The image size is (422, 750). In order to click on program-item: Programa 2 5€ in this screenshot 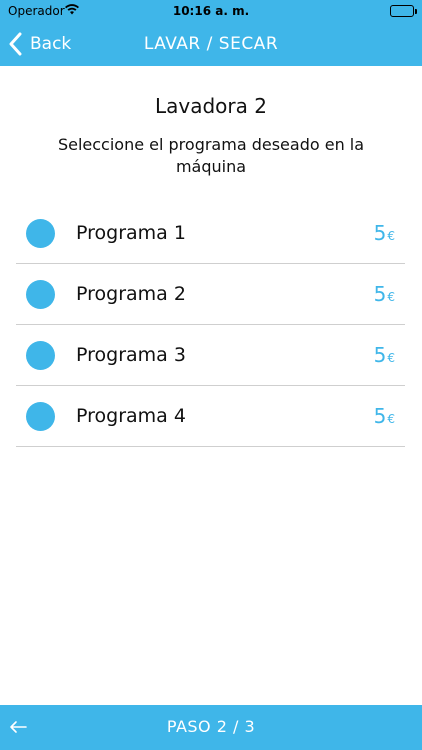, I will do `click(210, 294)`.